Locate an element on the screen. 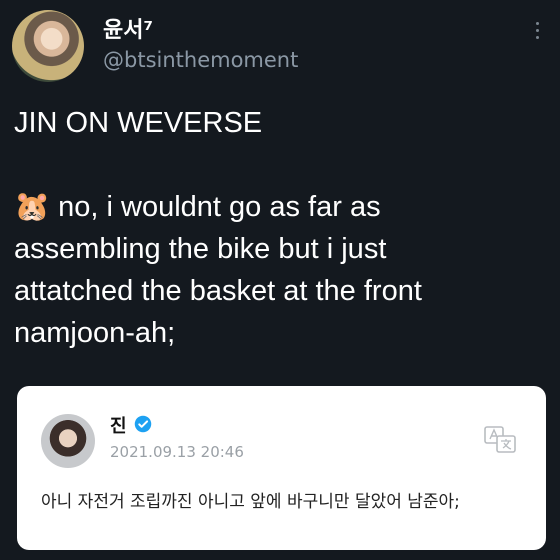  profile-avatar is located at coordinates (48, 46).